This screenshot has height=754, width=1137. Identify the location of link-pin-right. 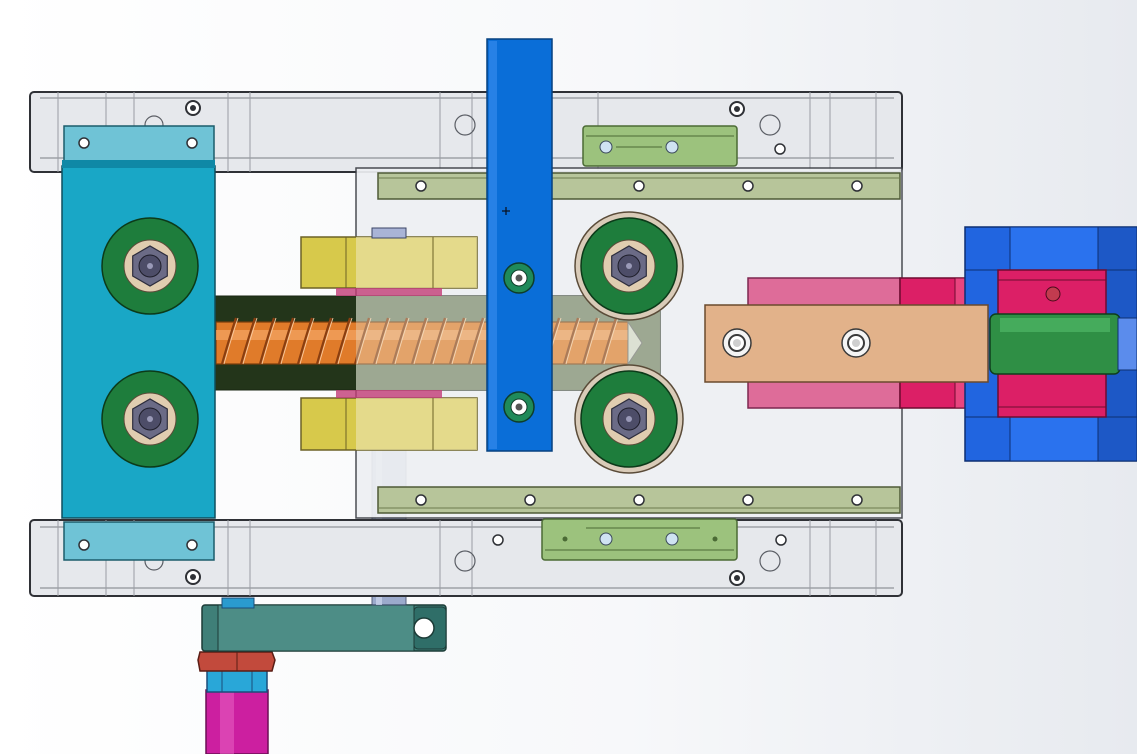
(856, 343).